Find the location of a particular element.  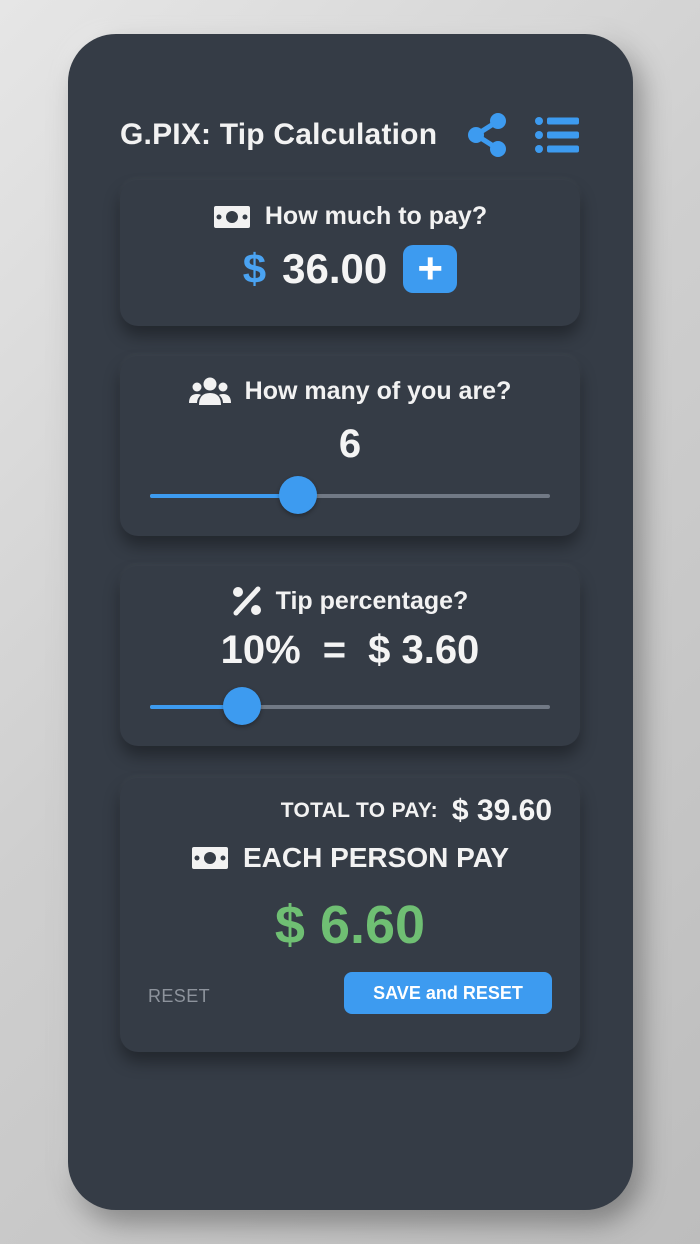

people-card: How many of you are? 6 is located at coordinates (350, 446).